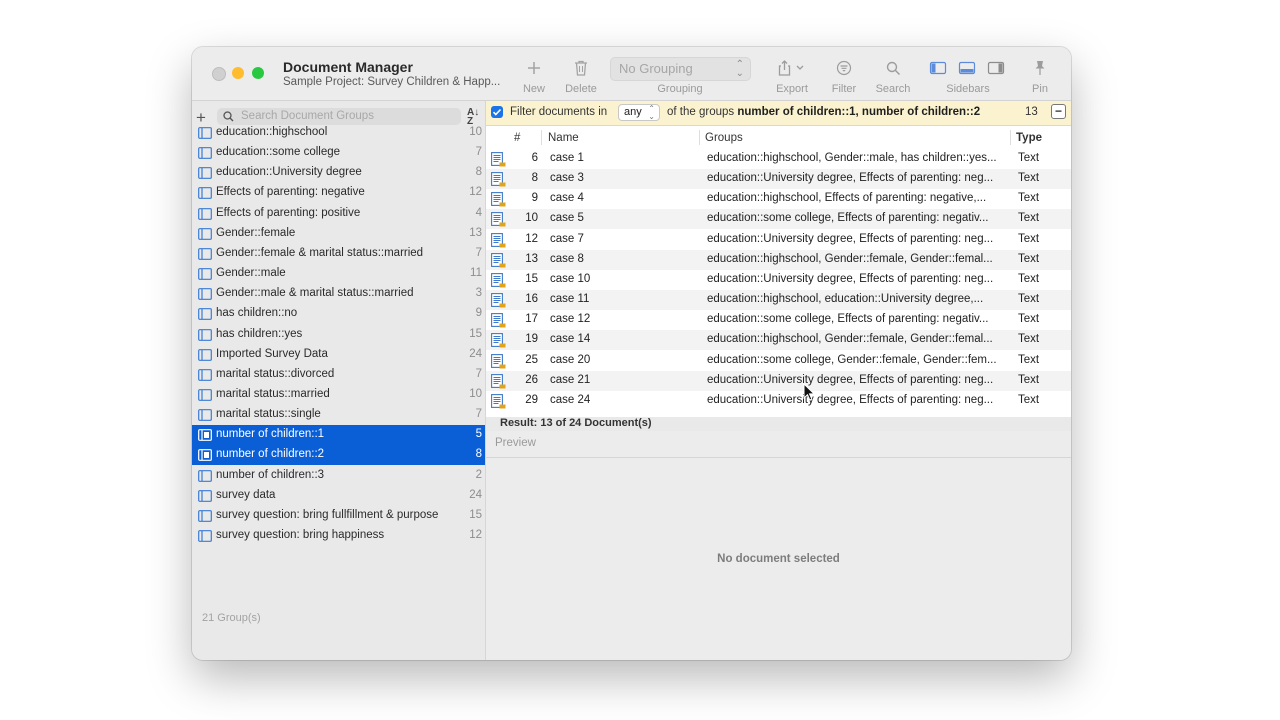  I want to click on document-name: case 7, so click(567, 238).